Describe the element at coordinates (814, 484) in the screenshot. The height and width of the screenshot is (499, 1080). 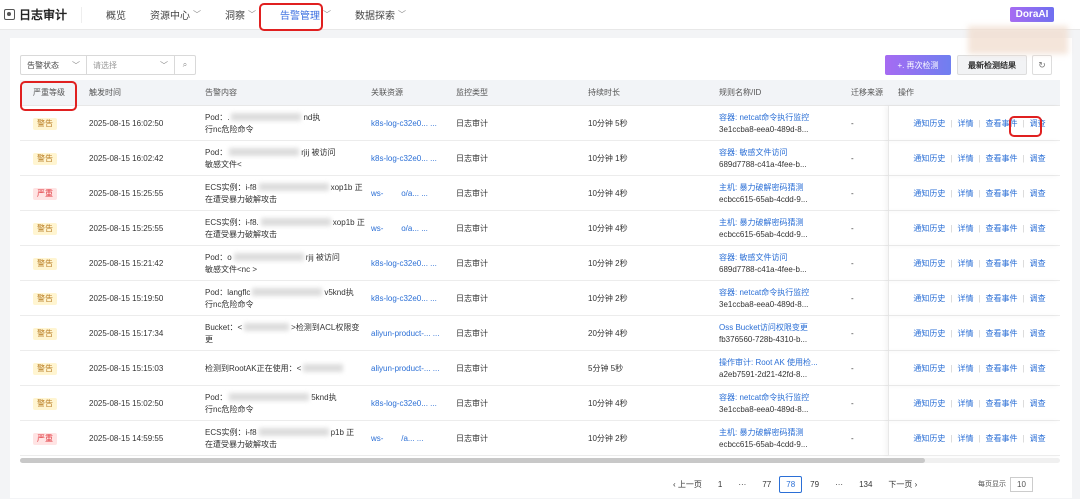
I see `page-79: 79` at that location.